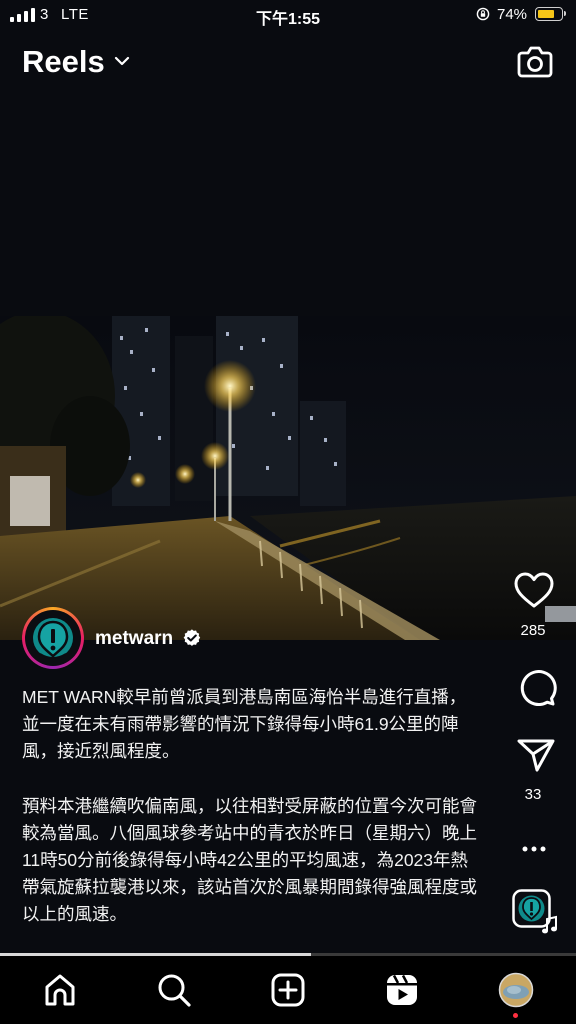 The width and height of the screenshot is (576, 1024). Describe the element at coordinates (174, 990) in the screenshot. I see `search-icon` at that location.